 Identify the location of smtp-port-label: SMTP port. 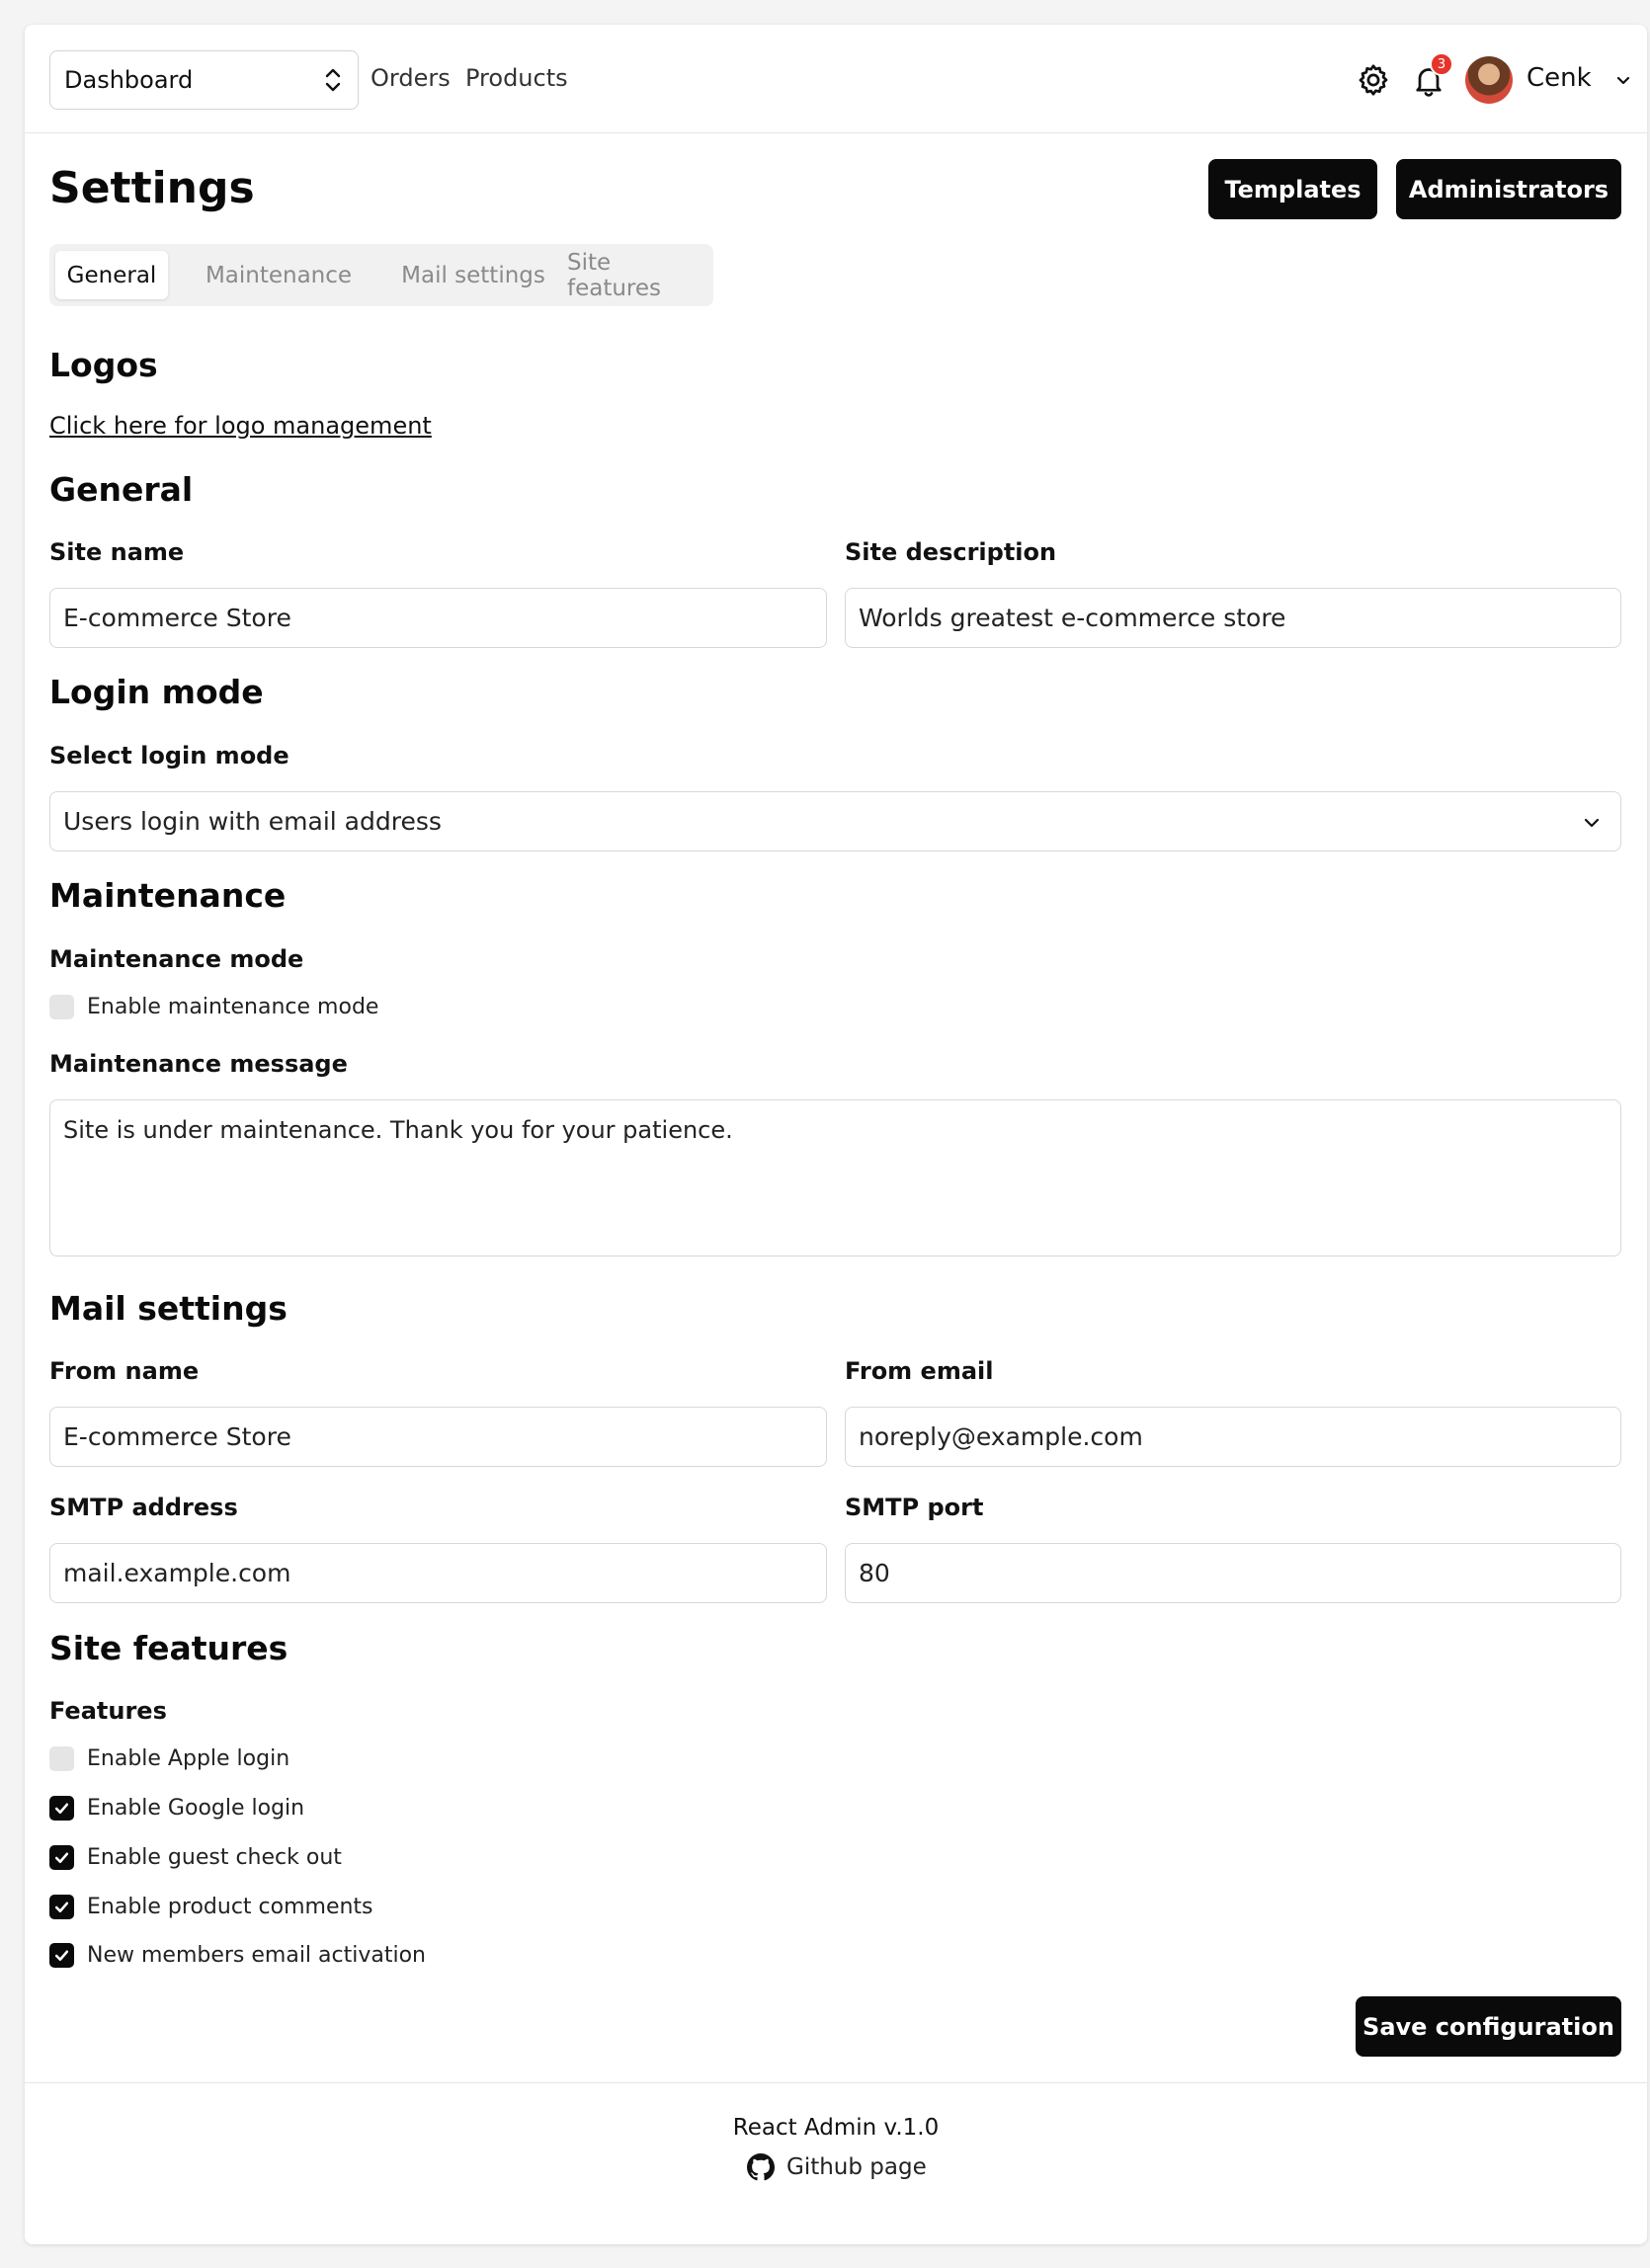
(914, 1507).